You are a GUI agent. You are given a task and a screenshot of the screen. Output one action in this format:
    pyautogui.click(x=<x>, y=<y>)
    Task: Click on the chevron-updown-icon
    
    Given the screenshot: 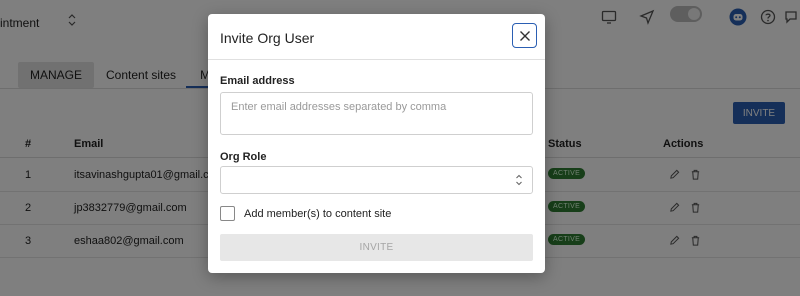 What is the action you would take?
    pyautogui.click(x=519, y=180)
    